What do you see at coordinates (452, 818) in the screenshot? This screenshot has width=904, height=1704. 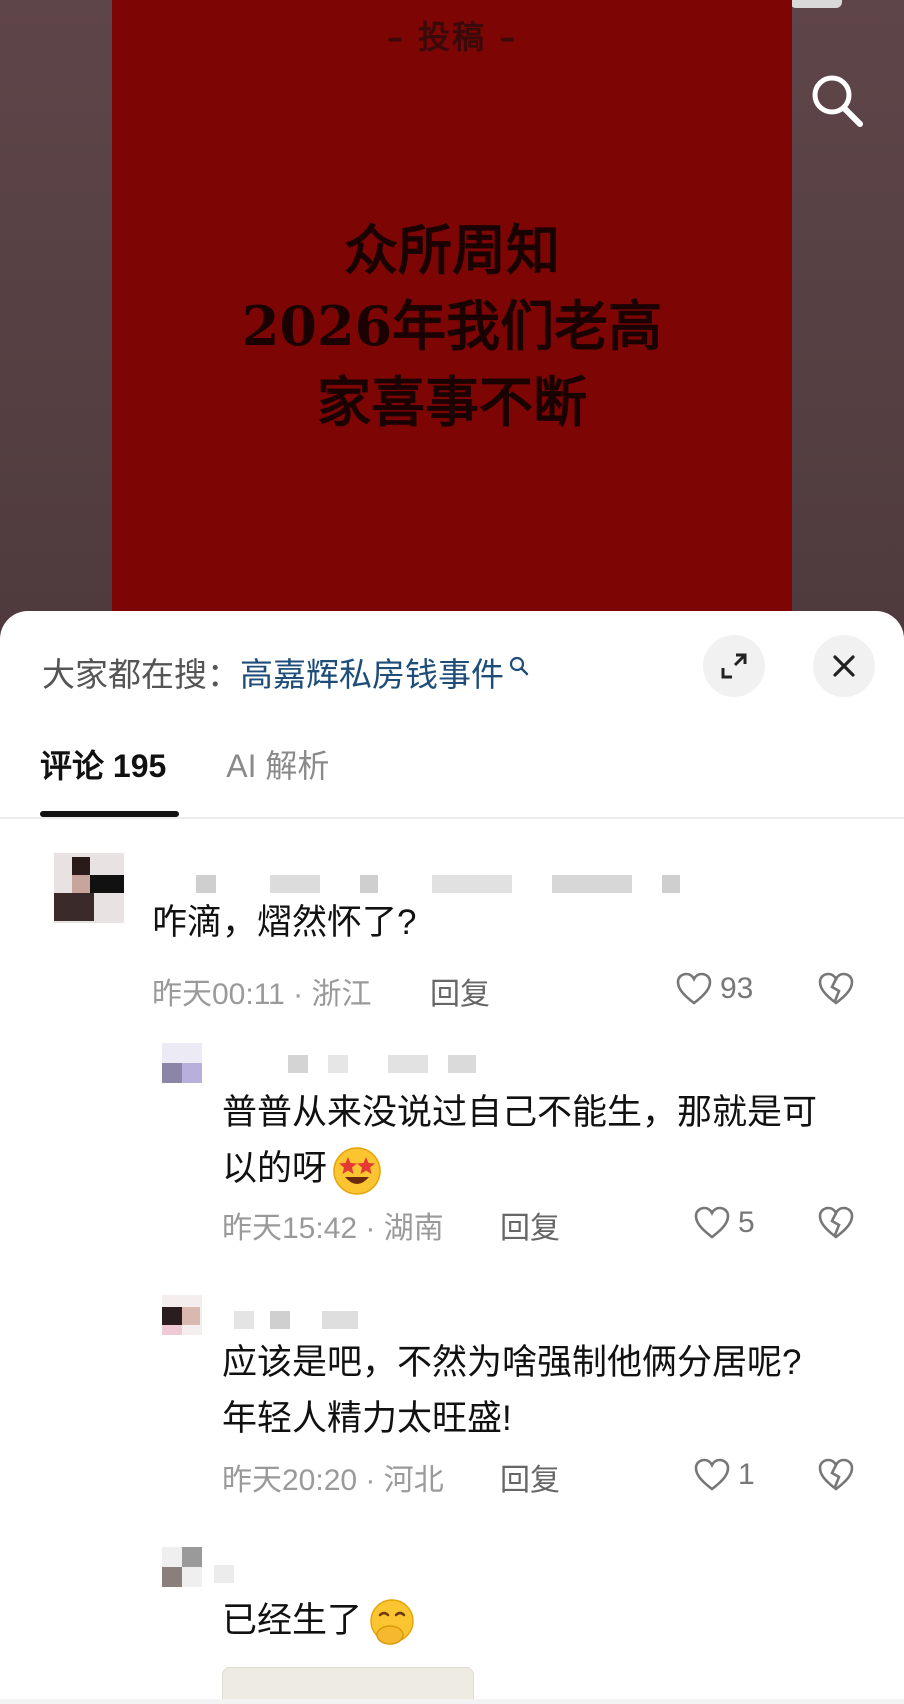 I see `tabs-divider` at bounding box center [452, 818].